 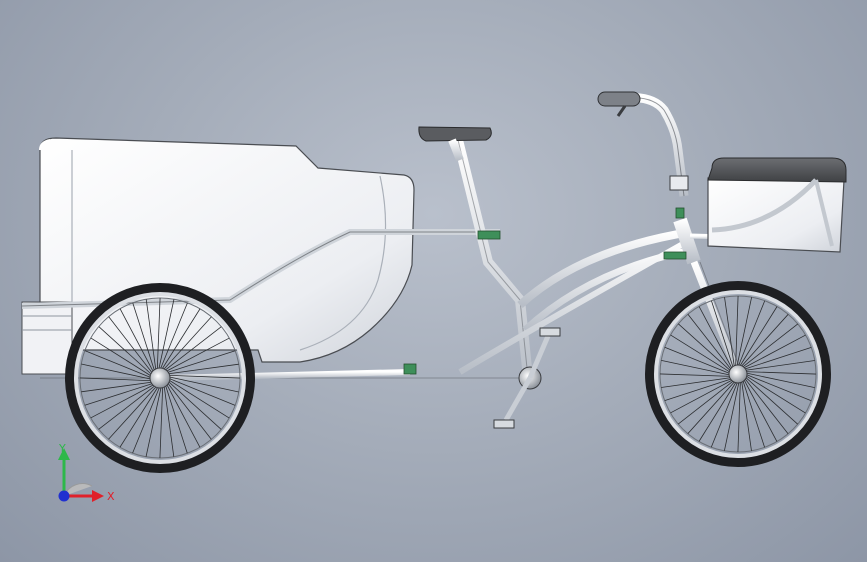 I want to click on axis-triad: Y X, so click(x=86, y=472).